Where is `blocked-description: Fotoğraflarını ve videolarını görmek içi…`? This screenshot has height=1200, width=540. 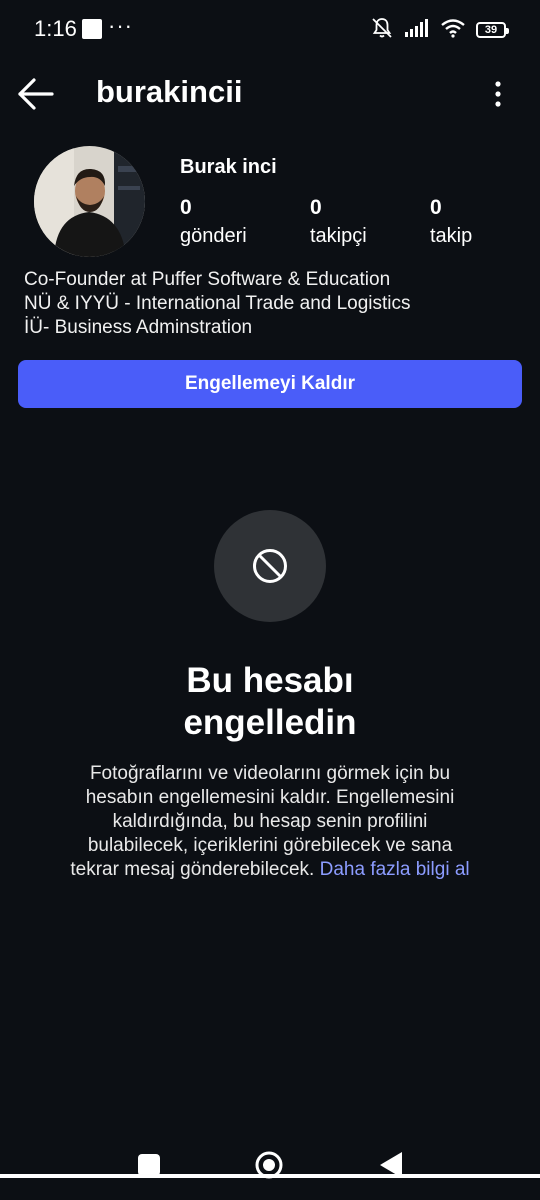 blocked-description: Fotoğraflarını ve videolarını görmek içi… is located at coordinates (270, 822).